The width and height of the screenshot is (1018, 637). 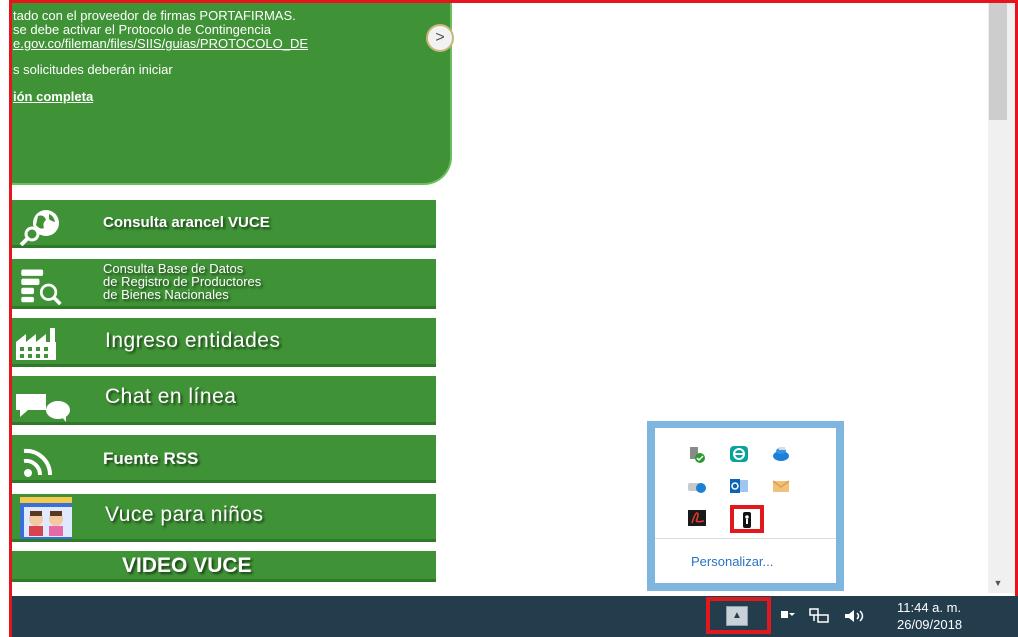 I want to click on scroll-down-arrow-icon: ▼, so click(x=998, y=583).